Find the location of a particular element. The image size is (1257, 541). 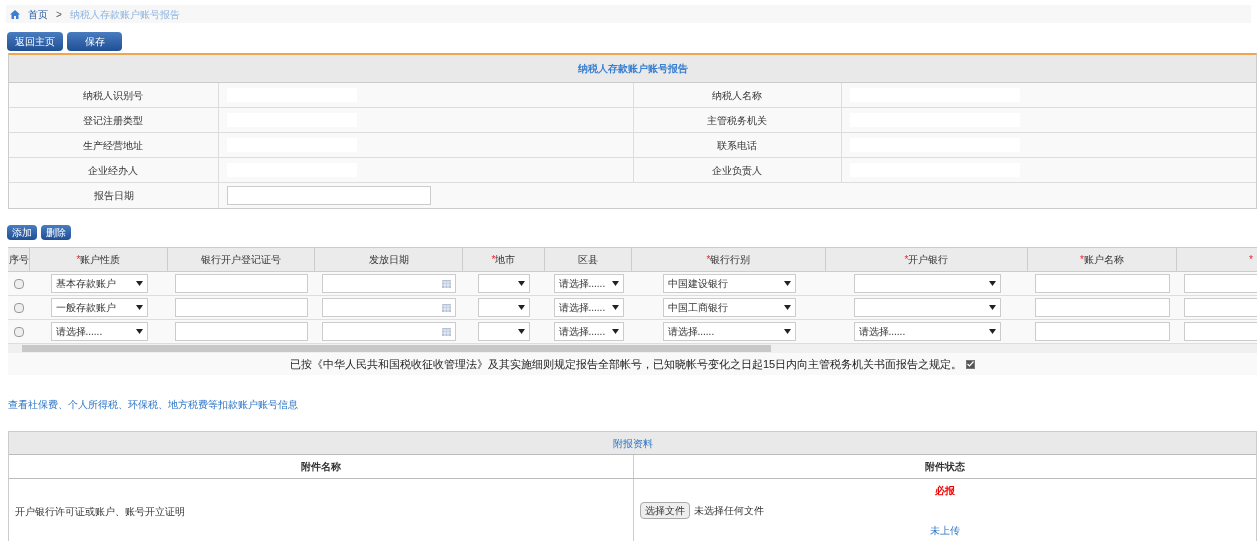

column-header: 区县 is located at coordinates (588, 260).